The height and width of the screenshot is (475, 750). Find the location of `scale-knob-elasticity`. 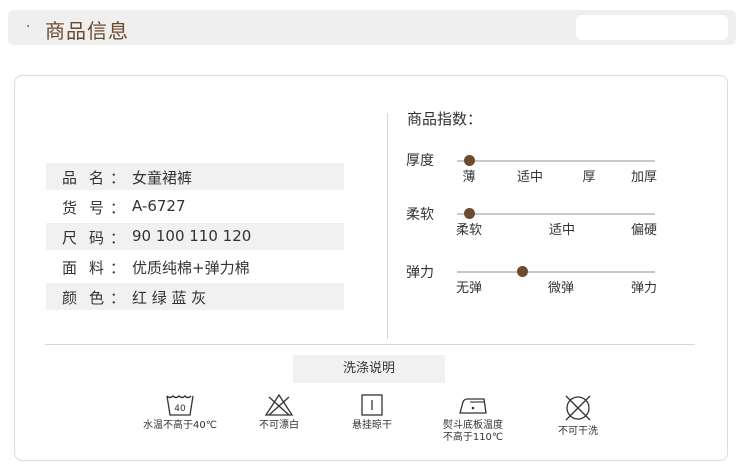

scale-knob-elasticity is located at coordinates (522, 271).